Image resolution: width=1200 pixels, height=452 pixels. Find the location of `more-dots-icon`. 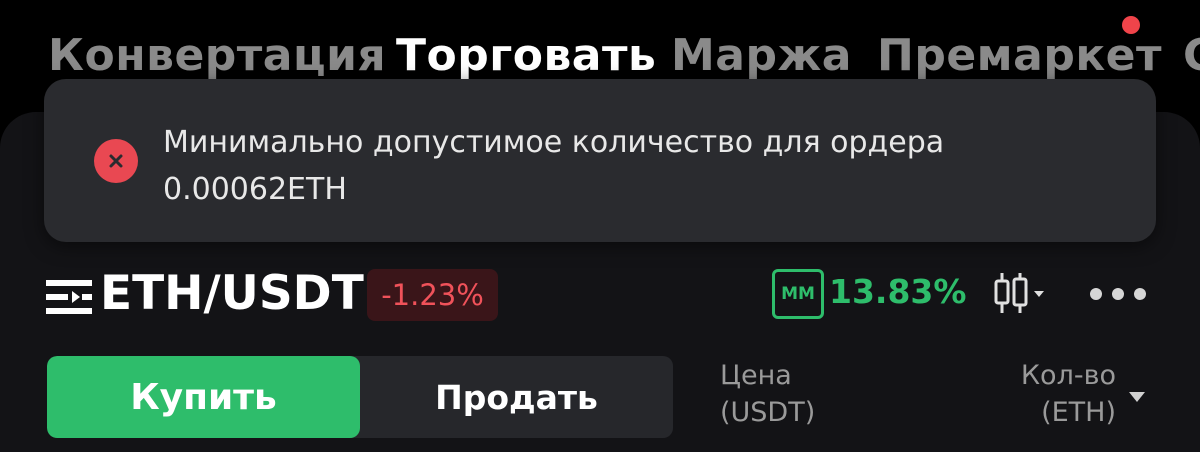

more-dots-icon is located at coordinates (1118, 294).